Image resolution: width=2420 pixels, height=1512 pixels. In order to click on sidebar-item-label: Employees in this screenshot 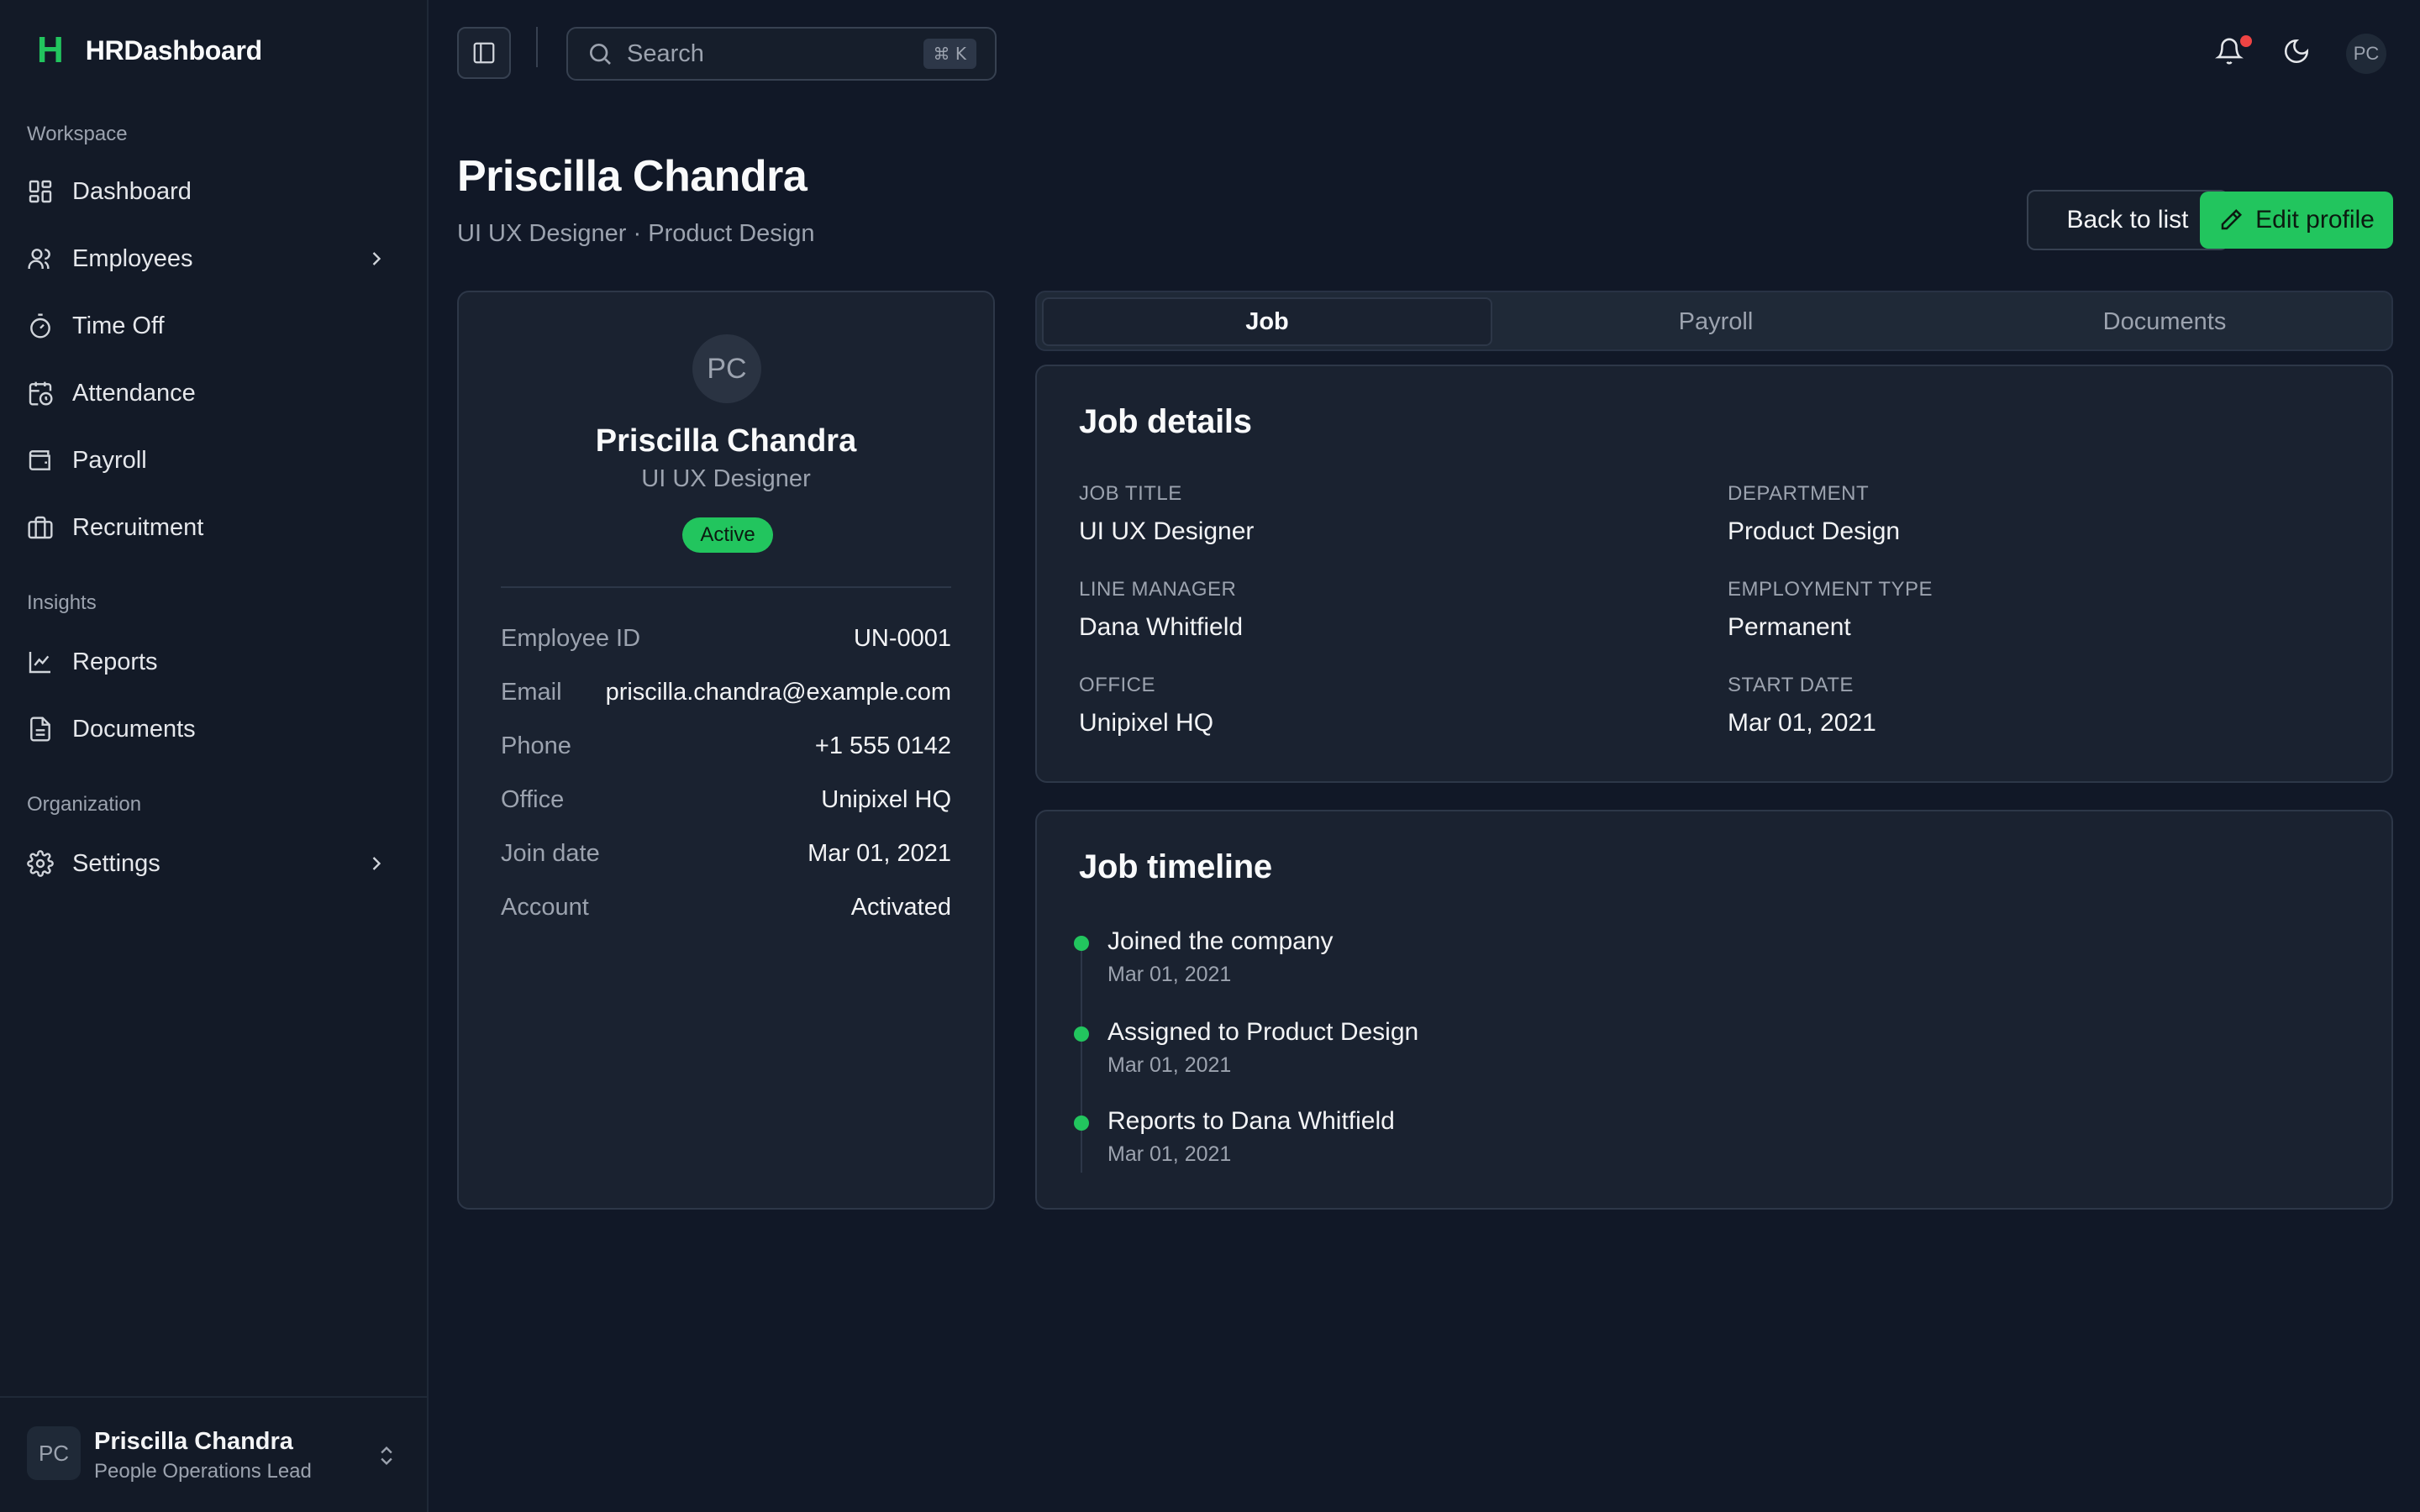, I will do `click(132, 258)`.